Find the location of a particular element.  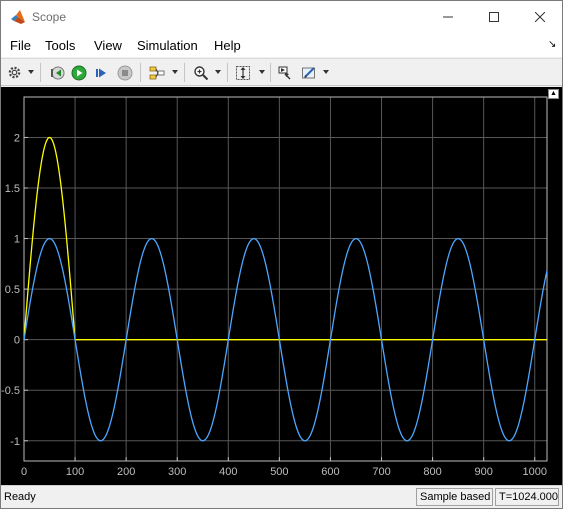

sample-mode-indicator: Sample based is located at coordinates (454, 497).